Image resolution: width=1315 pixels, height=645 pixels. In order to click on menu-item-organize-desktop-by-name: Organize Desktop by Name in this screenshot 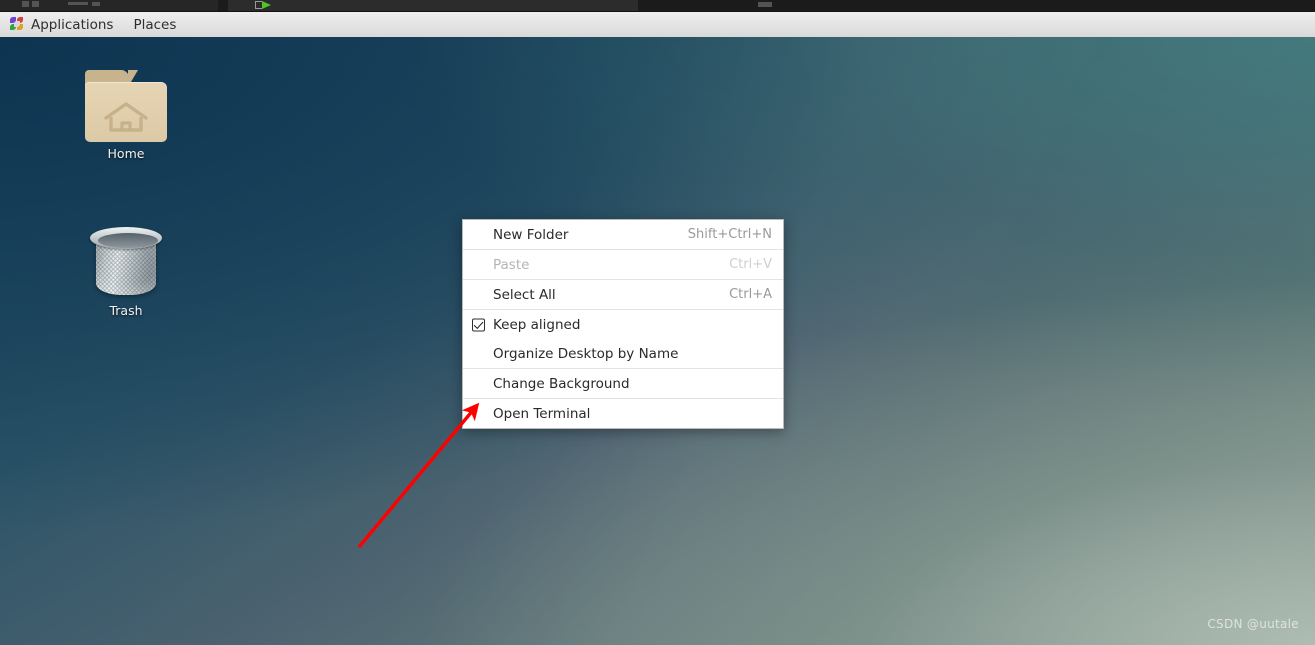, I will do `click(623, 353)`.